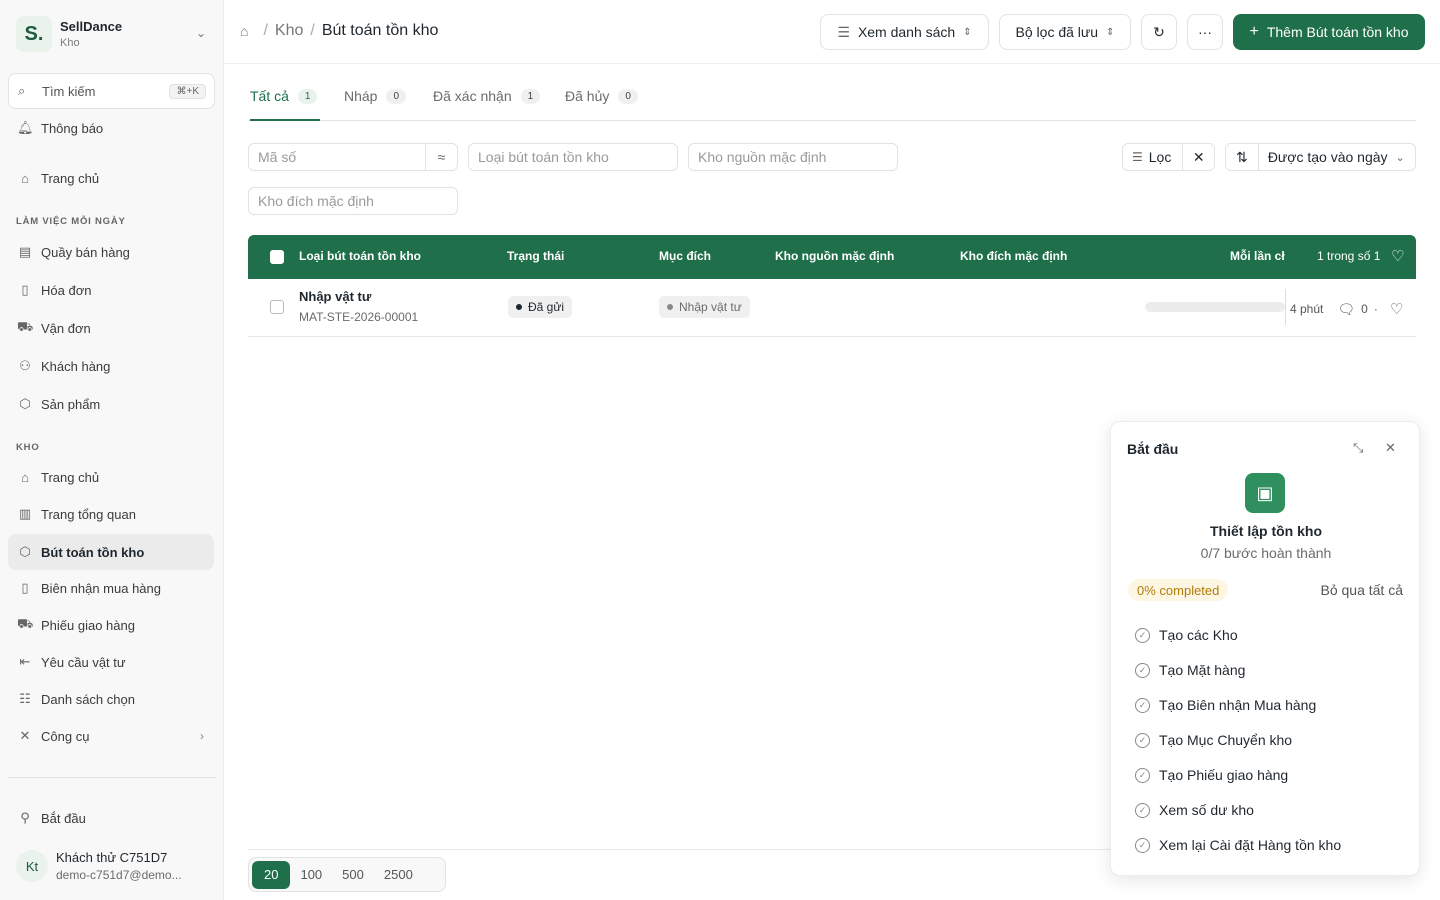 The width and height of the screenshot is (1440, 900). Describe the element at coordinates (793, 157) in the screenshot. I see `source-warehouse-filter-input: Kho nguồn mặc định` at that location.